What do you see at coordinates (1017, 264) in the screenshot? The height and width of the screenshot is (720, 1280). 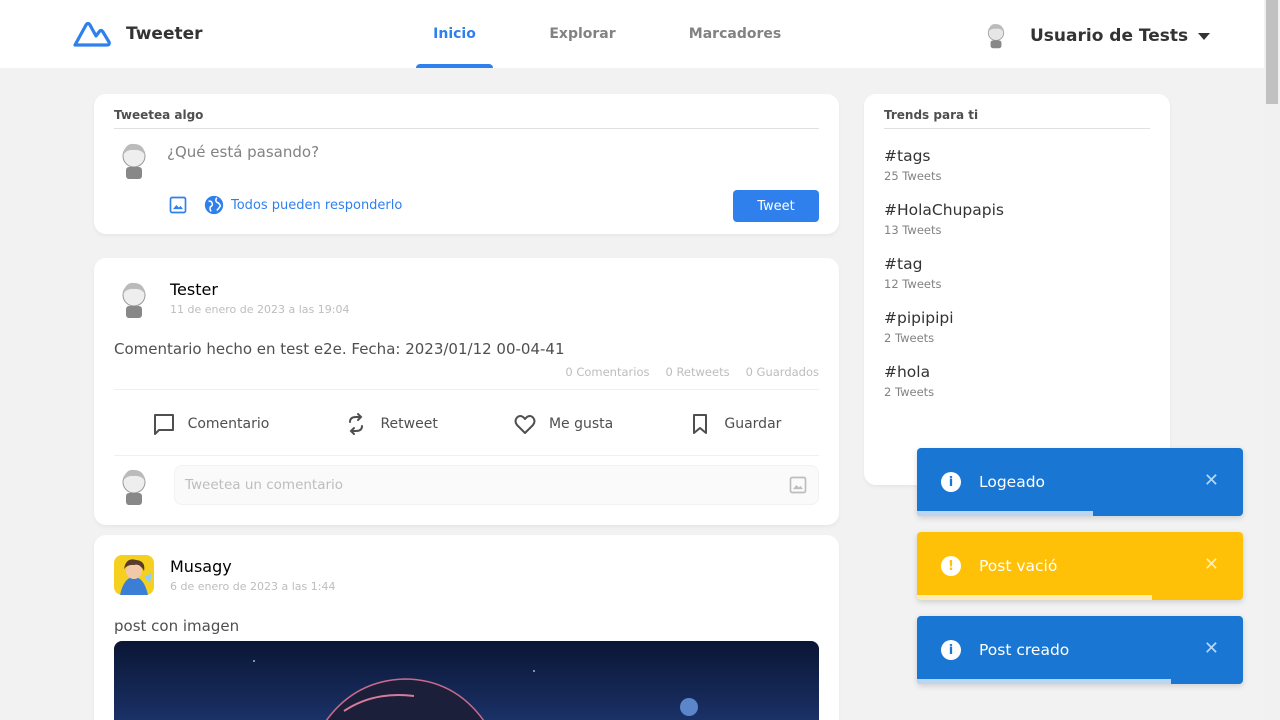 I see `trend-tag: #tag` at bounding box center [1017, 264].